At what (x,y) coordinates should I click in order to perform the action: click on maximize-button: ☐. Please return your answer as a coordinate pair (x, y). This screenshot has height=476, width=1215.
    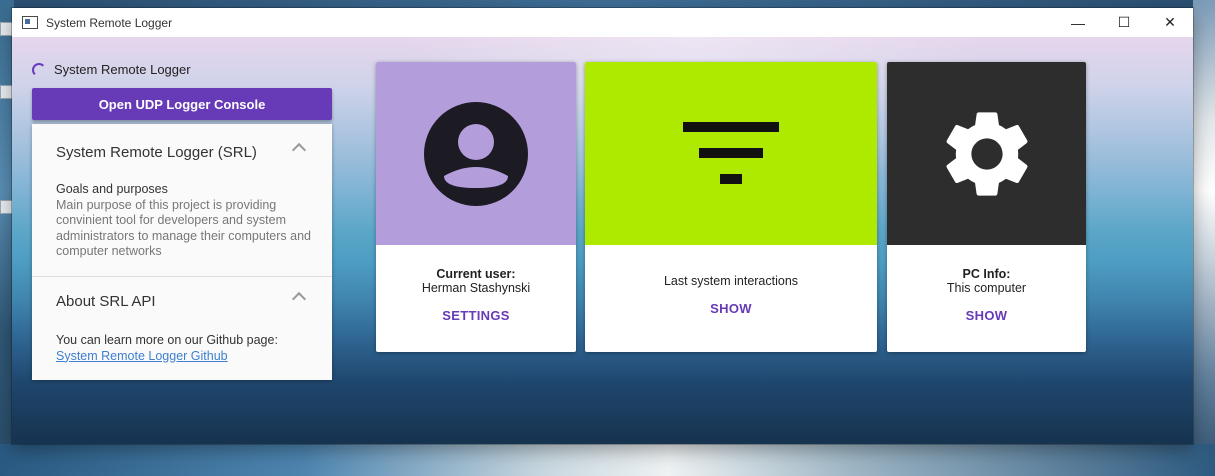
    Looking at the image, I should click on (1124, 22).